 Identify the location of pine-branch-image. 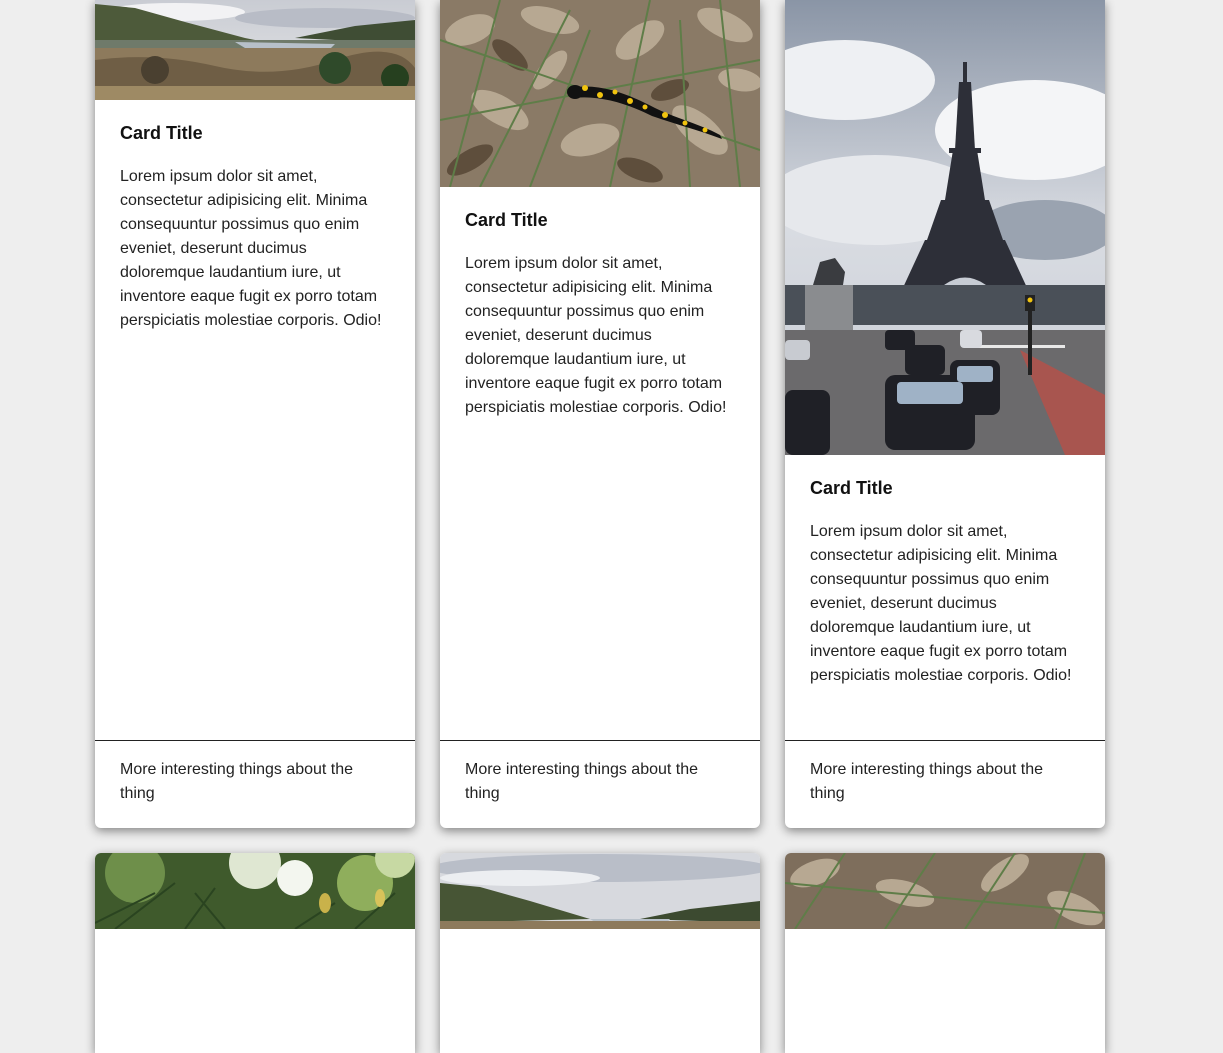
(255, 891).